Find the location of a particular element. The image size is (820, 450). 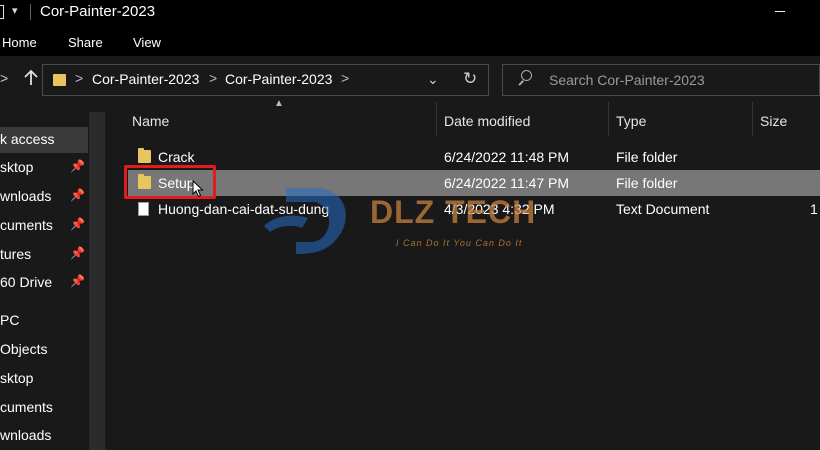

refresh-icon: ↻ is located at coordinates (470, 79).